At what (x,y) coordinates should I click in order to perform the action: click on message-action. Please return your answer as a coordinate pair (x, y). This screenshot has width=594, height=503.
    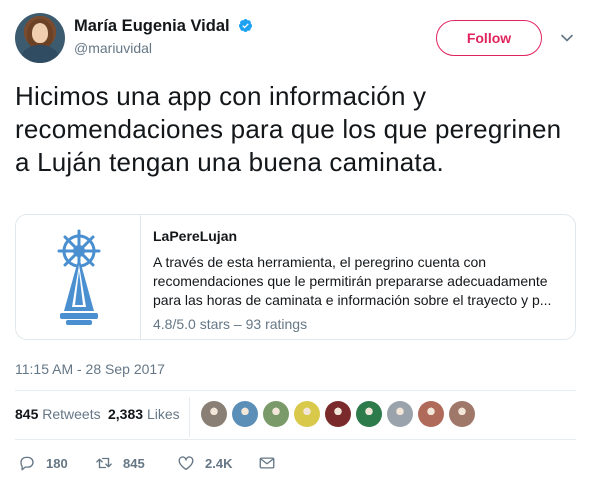
    Looking at the image, I should click on (267, 463).